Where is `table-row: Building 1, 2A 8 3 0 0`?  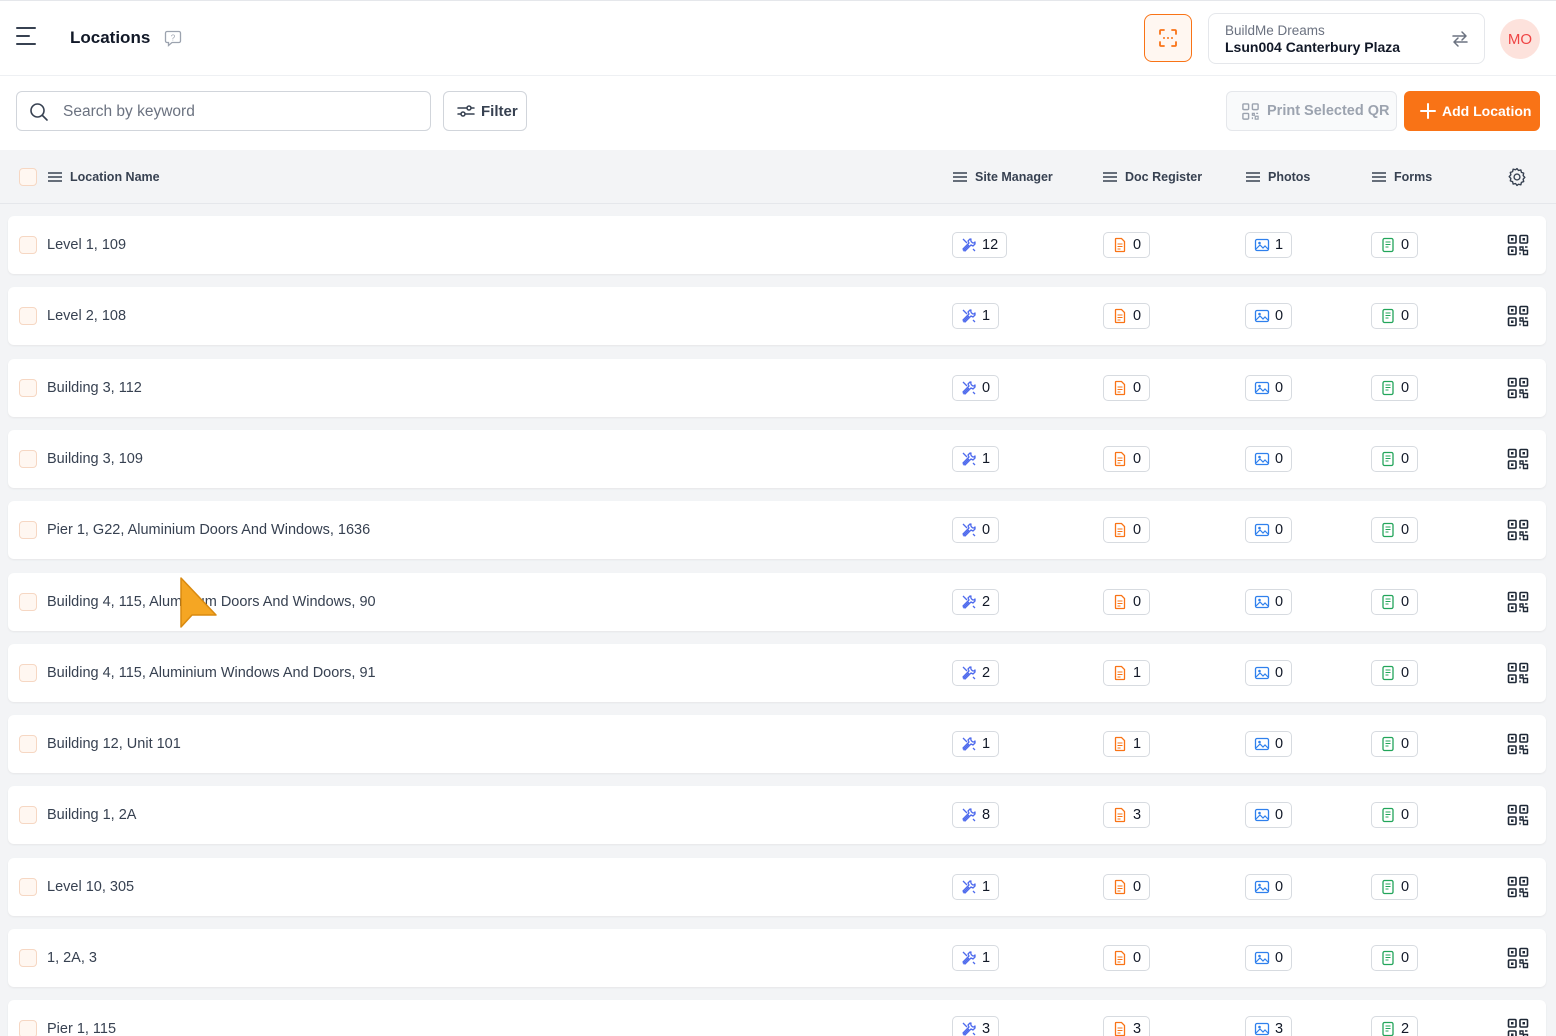 table-row: Building 1, 2A 8 3 0 0 is located at coordinates (777, 815).